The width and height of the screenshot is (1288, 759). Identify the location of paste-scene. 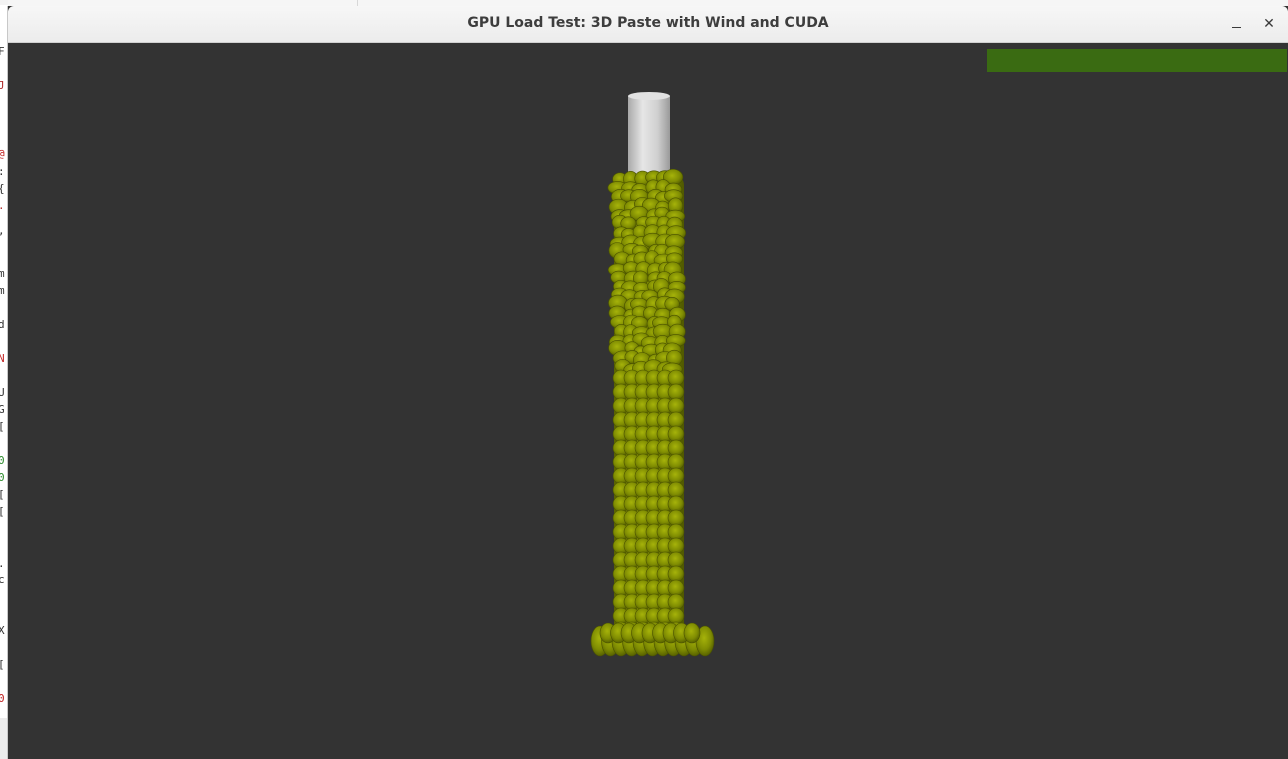
(652, 374).